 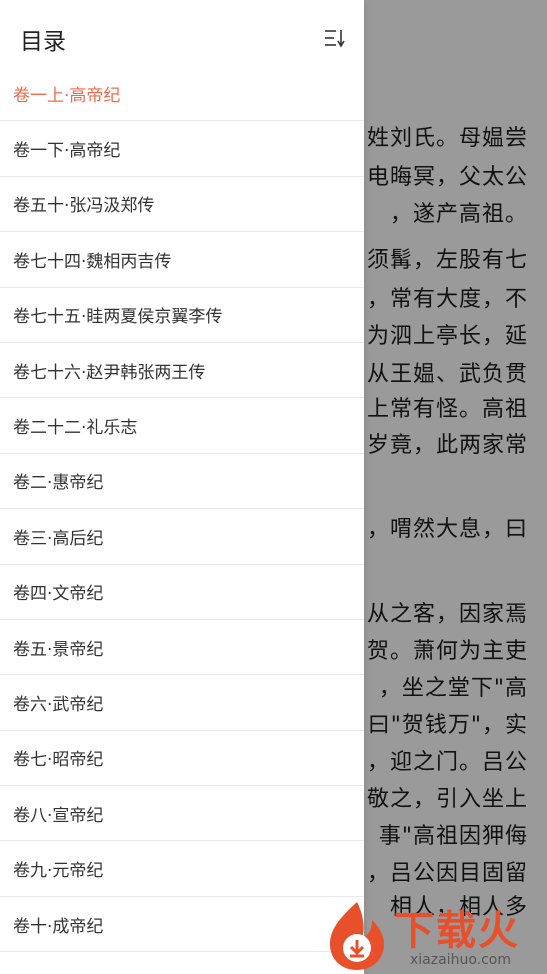 What do you see at coordinates (182, 33) in the screenshot?
I see `drawer-header: 目录` at bounding box center [182, 33].